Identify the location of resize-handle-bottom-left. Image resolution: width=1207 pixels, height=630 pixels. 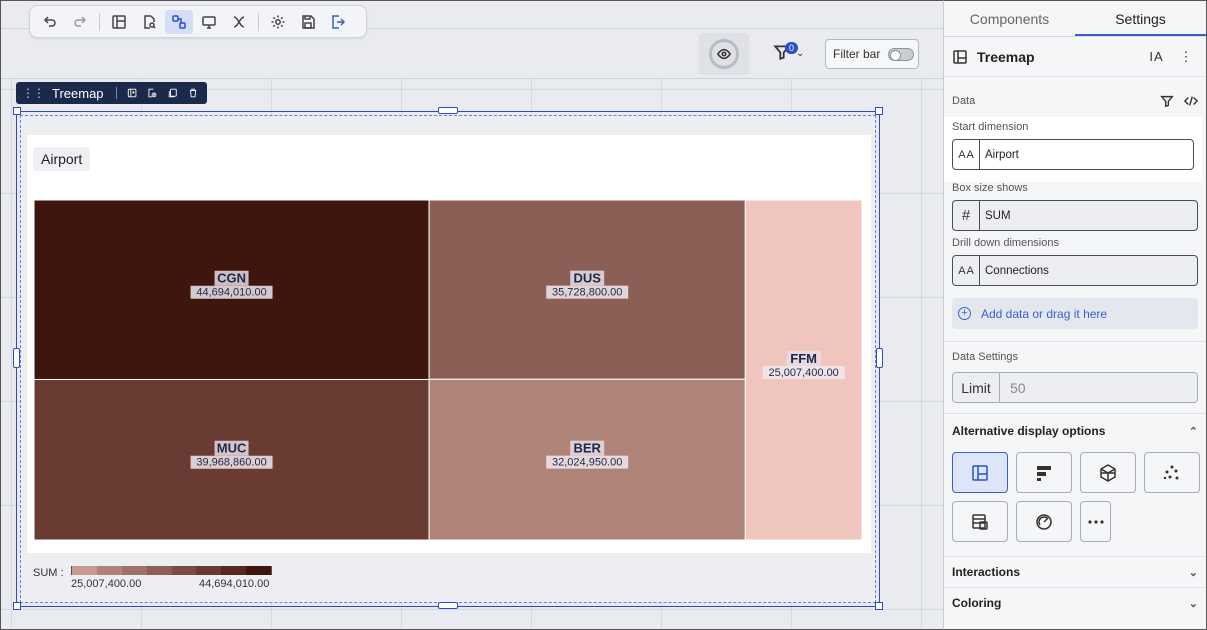
(17, 606).